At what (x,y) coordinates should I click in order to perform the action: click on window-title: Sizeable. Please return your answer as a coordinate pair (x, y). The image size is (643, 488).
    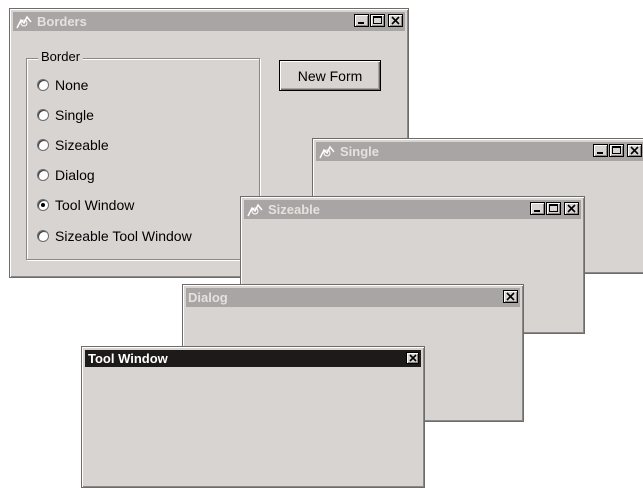
    Looking at the image, I should click on (294, 209).